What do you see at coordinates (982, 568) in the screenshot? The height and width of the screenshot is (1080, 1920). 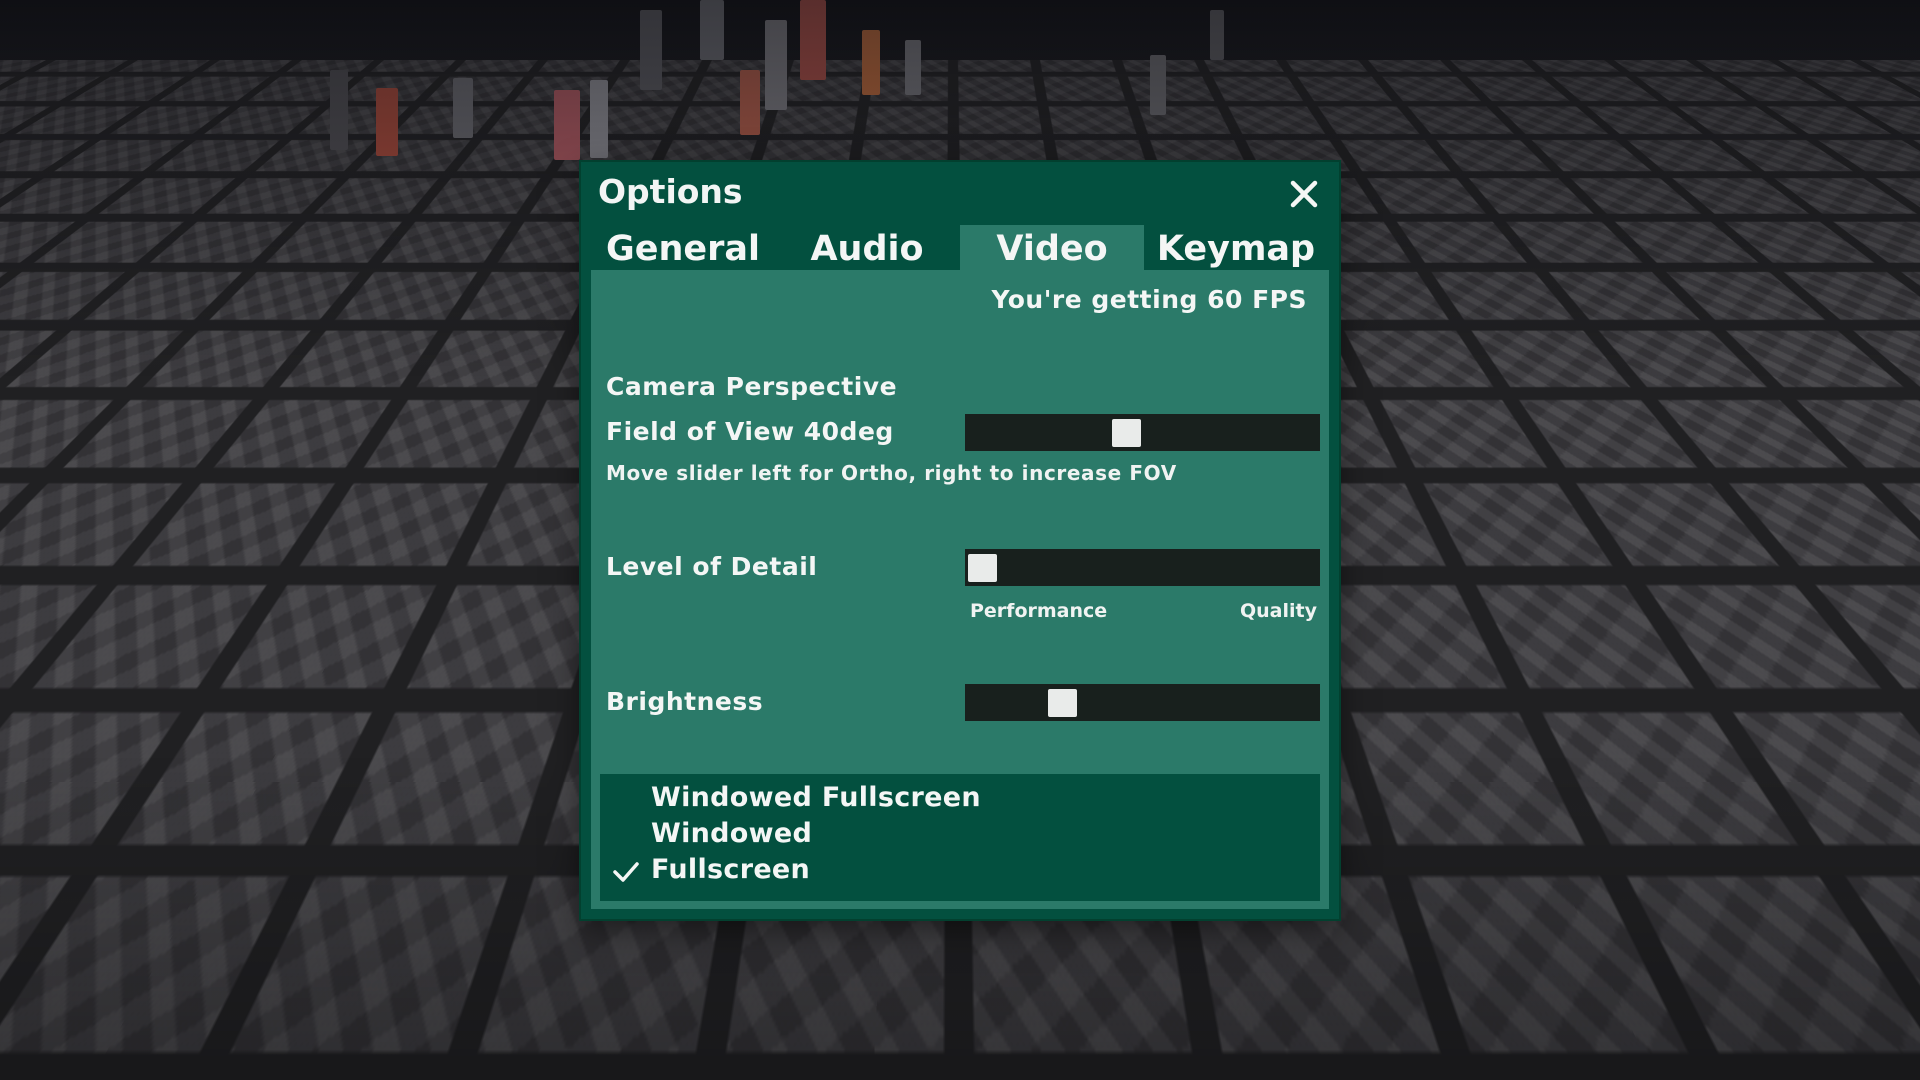 I see `level-of-detail-slider-thumb` at bounding box center [982, 568].